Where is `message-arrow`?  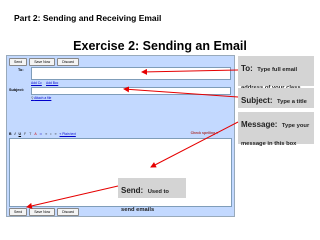
message-arrow is located at coordinates (194, 144).